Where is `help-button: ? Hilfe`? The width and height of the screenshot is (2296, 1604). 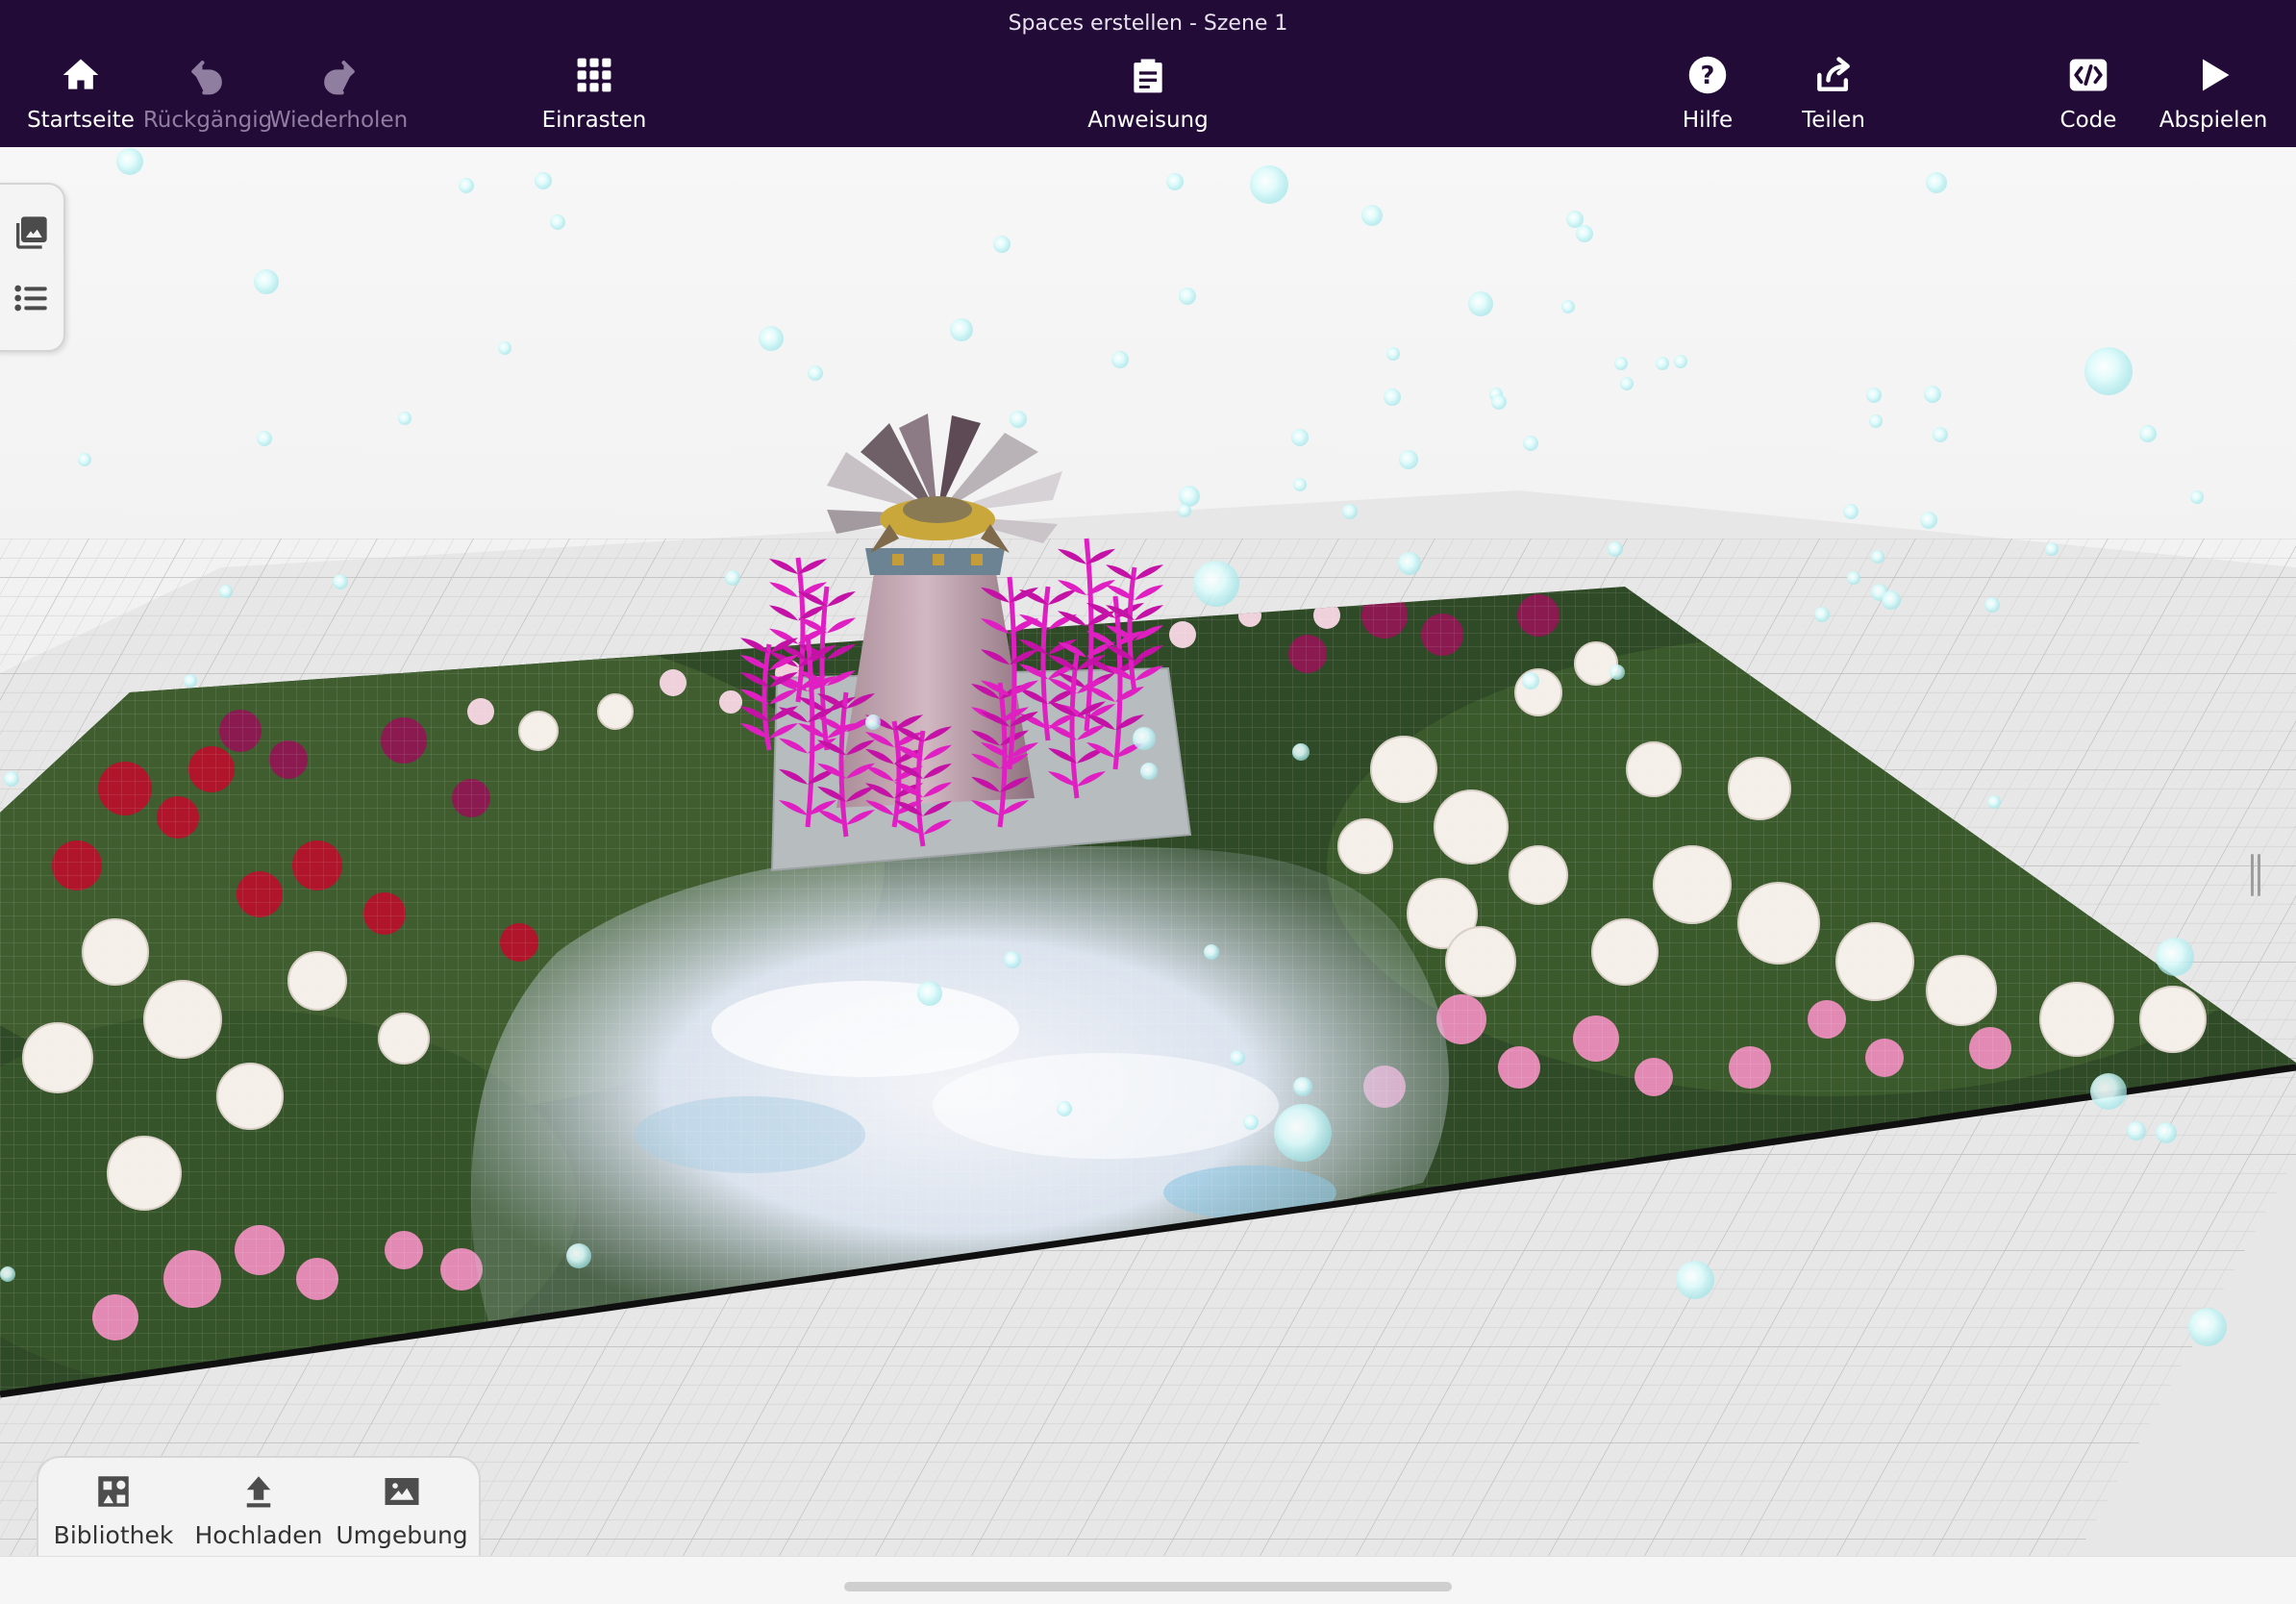 help-button: ? Hilfe is located at coordinates (1707, 96).